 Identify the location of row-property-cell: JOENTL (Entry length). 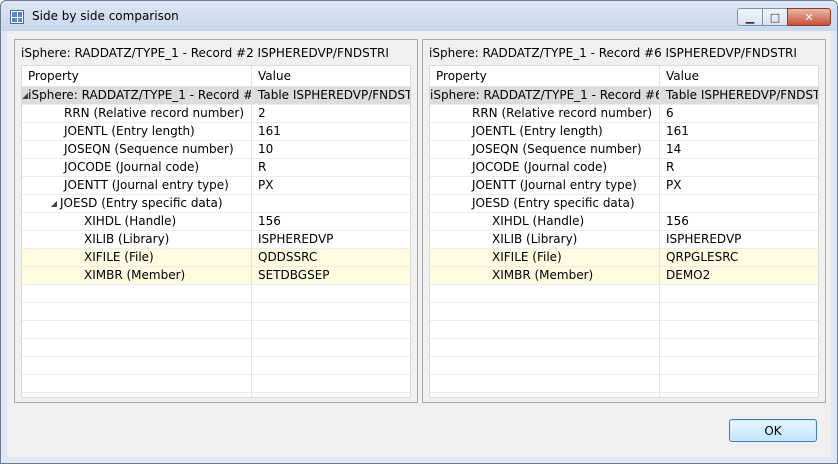
(545, 131).